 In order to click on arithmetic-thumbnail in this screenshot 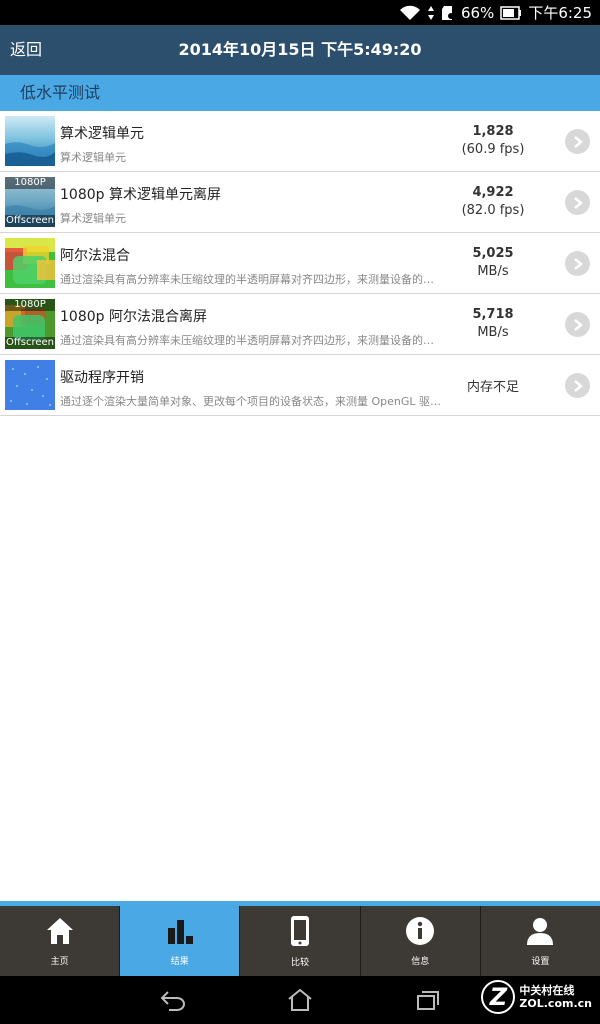, I will do `click(30, 141)`.